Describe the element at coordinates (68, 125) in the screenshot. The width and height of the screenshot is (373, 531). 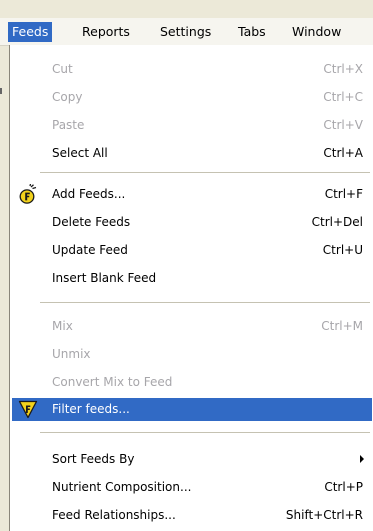
I see `menu-item-label: Paste` at that location.